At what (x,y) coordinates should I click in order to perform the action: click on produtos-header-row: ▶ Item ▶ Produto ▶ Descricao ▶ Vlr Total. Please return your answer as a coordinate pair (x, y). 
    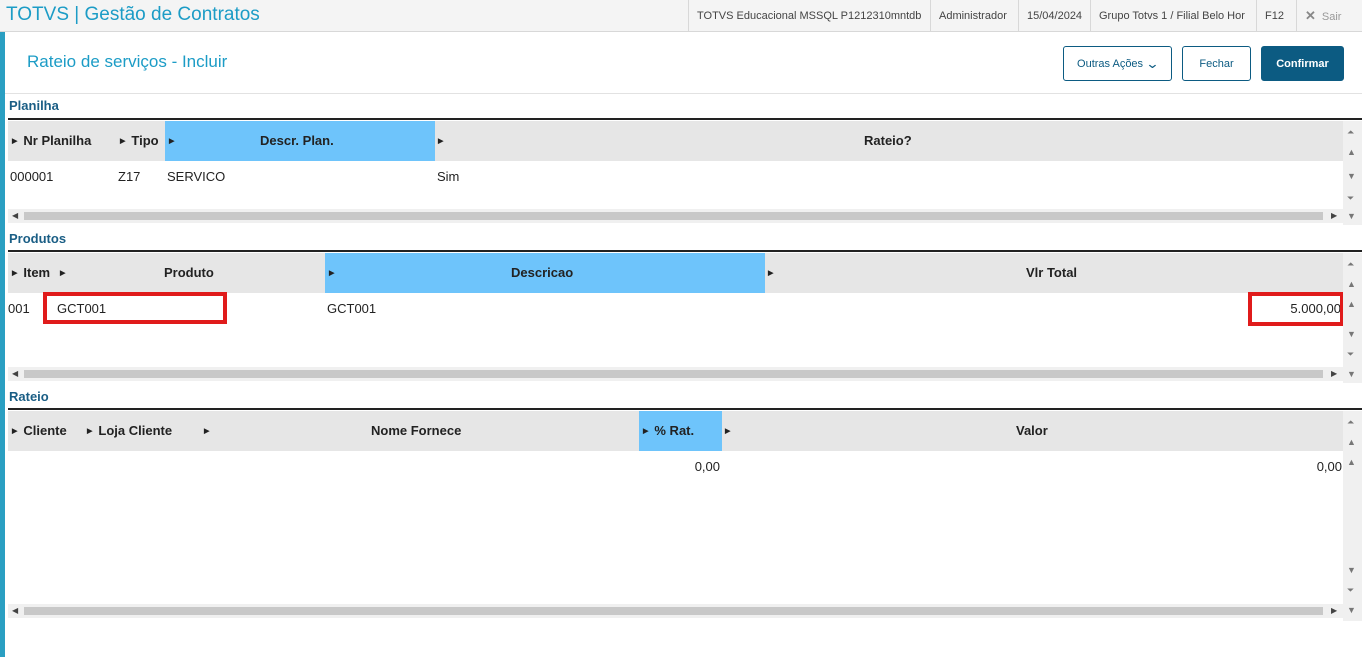
    Looking at the image, I should click on (675, 273).